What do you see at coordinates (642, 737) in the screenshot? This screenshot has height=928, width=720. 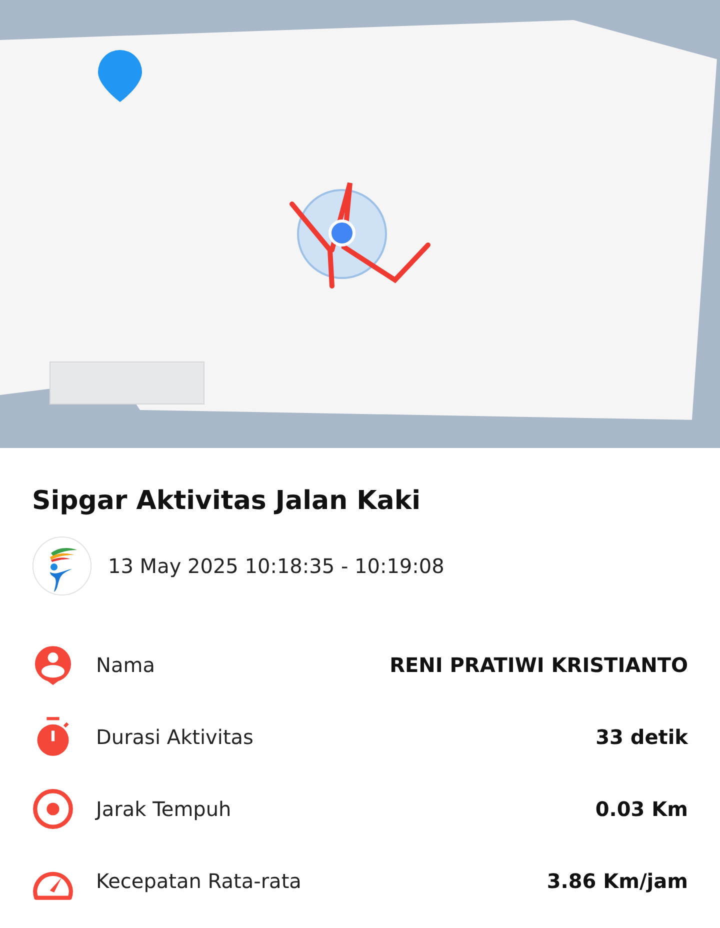 I see `detail-value: 33 detik` at bounding box center [642, 737].